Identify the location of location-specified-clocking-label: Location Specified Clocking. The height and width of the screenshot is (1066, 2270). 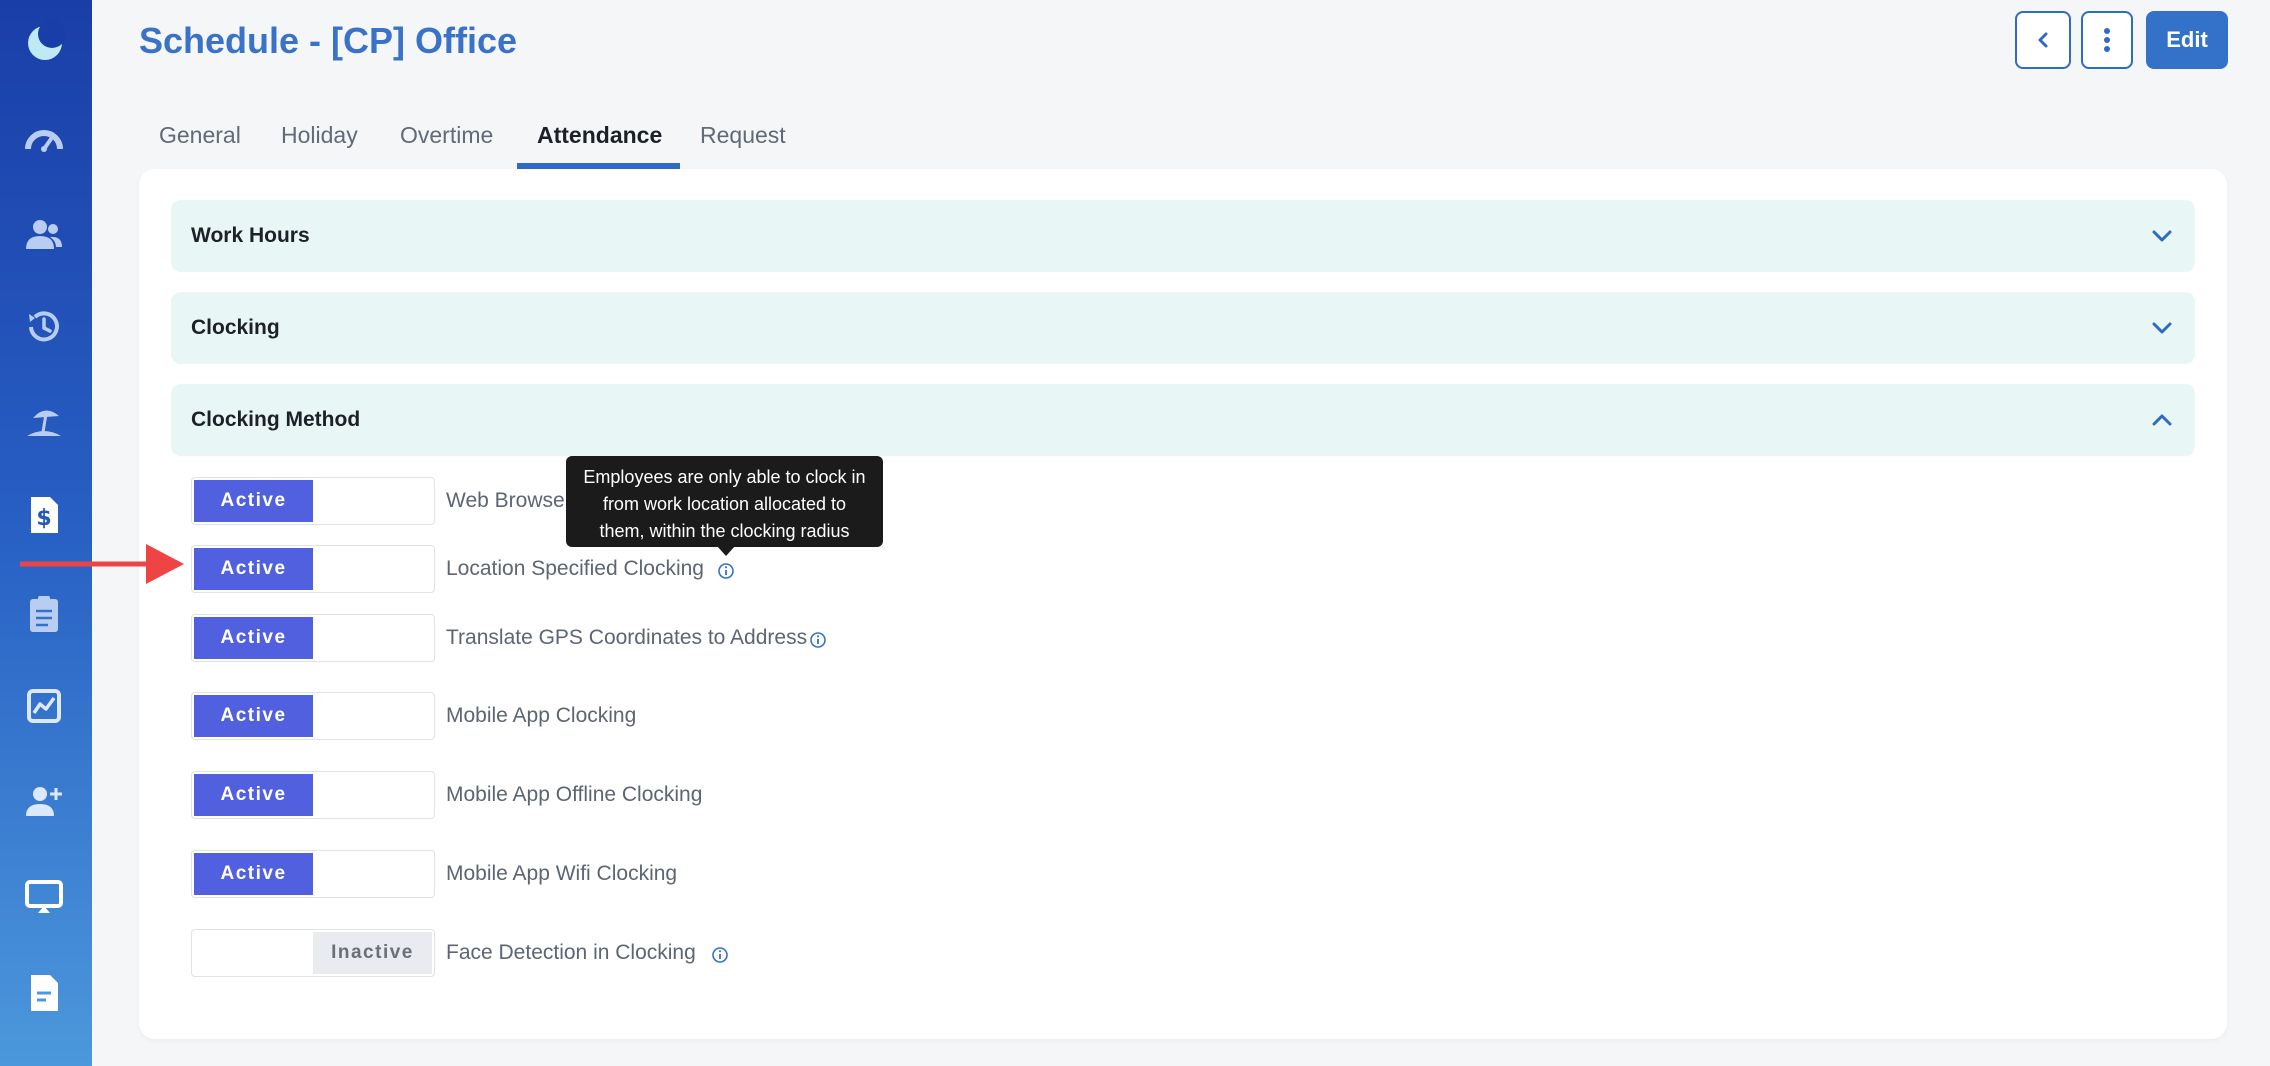
(575, 568).